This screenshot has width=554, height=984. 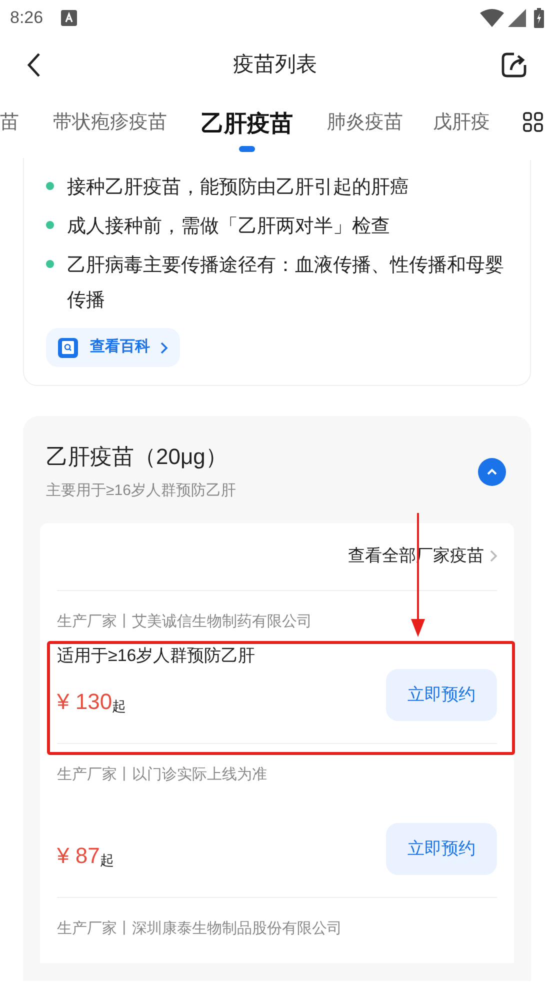 What do you see at coordinates (238, 188) in the screenshot?
I see `info-bullet: 接种乙肝疫苗，能预防由乙肝引起的肝癌` at bounding box center [238, 188].